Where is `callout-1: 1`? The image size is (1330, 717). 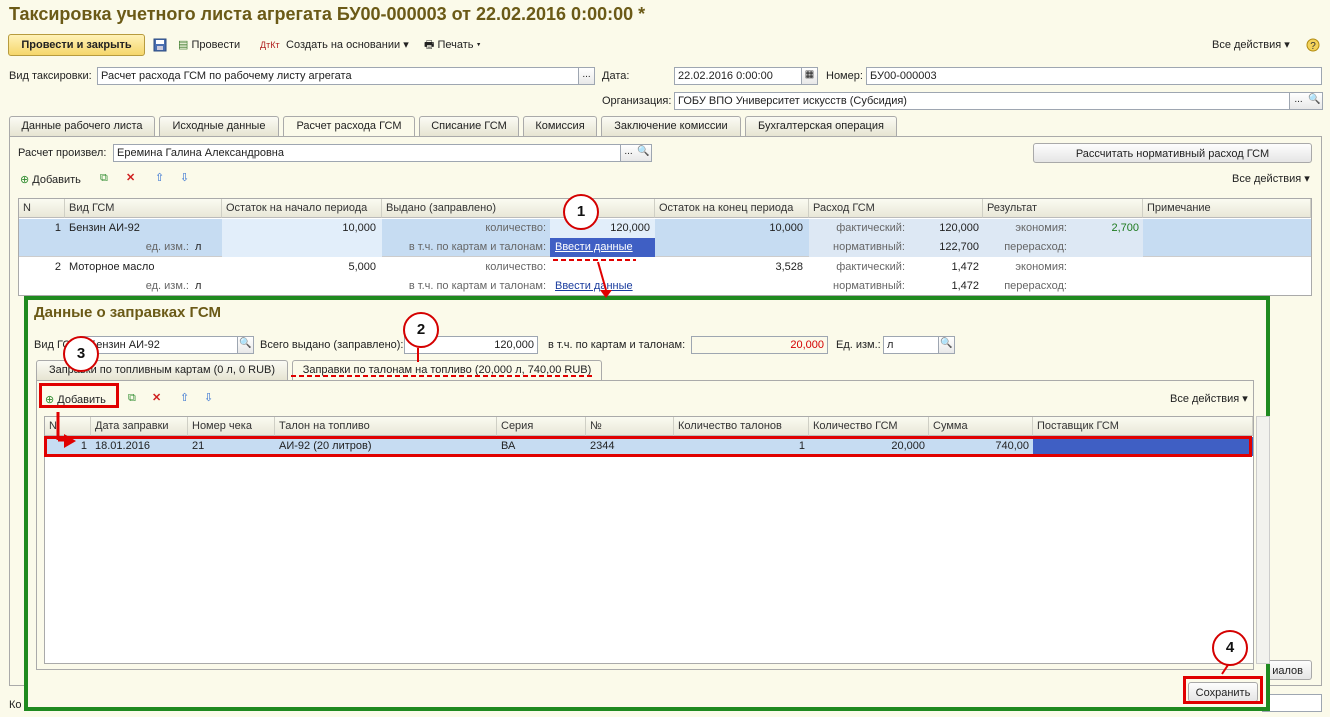
callout-1: 1 is located at coordinates (581, 212).